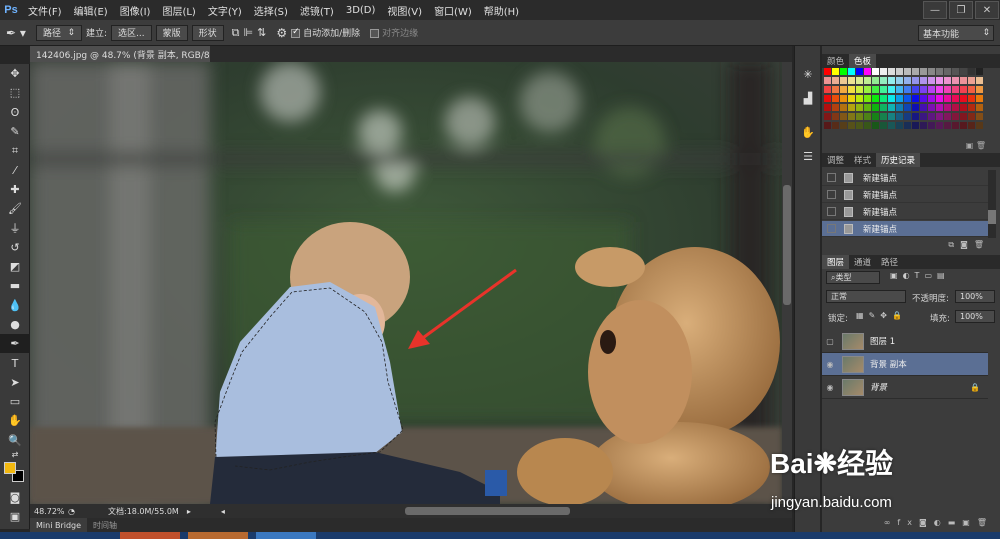 This screenshot has width=1000, height=539. I want to click on new-group-icon: ▬, so click(955, 522).